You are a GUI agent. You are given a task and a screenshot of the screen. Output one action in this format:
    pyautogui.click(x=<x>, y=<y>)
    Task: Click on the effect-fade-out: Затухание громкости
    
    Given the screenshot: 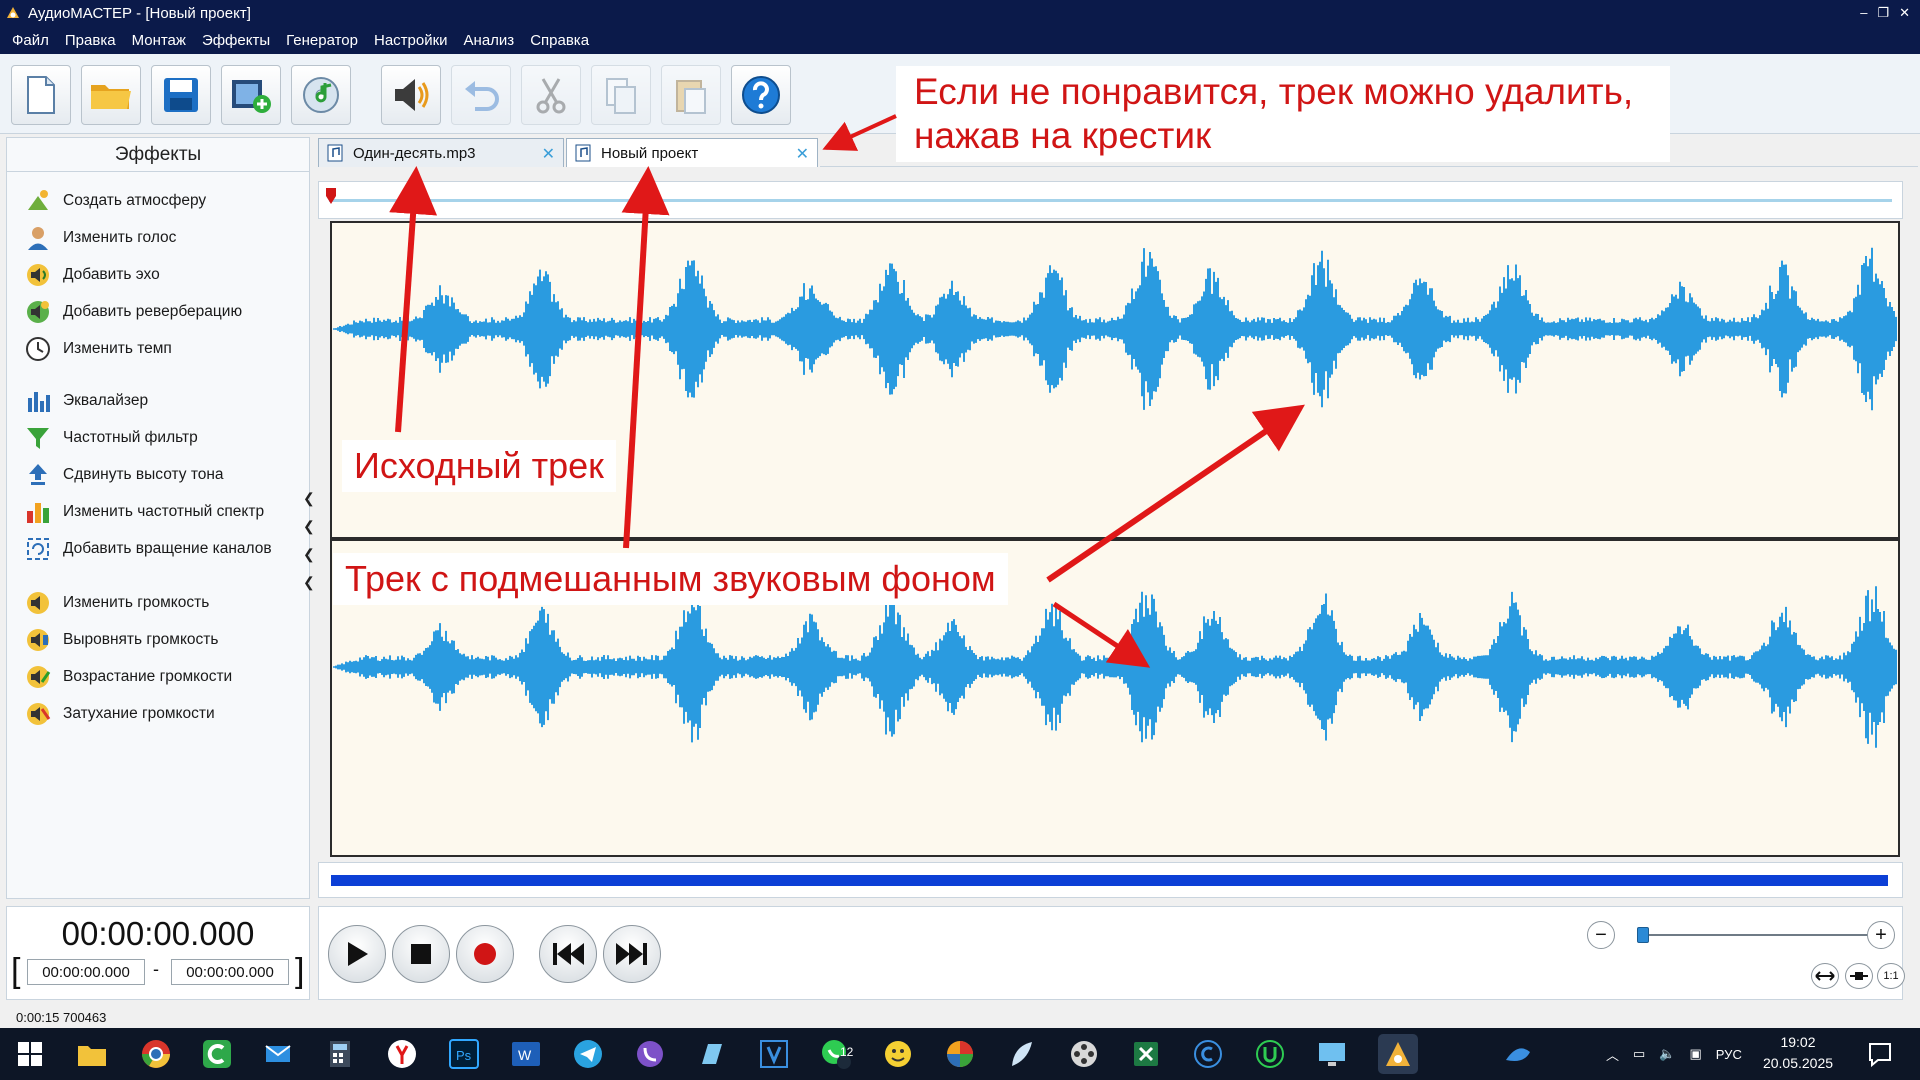 What is the action you would take?
    pyautogui.click(x=120, y=714)
    